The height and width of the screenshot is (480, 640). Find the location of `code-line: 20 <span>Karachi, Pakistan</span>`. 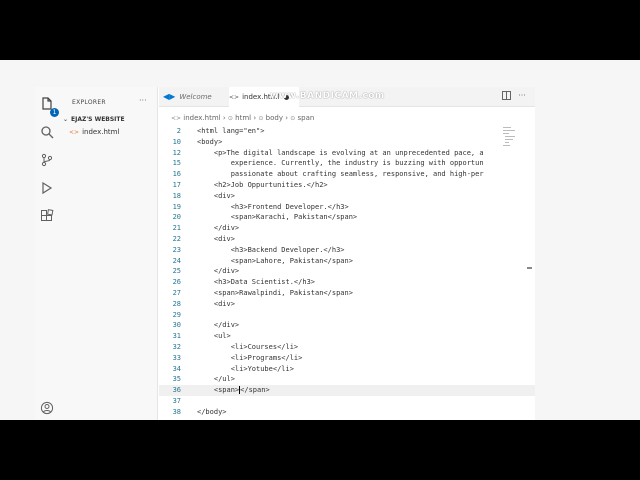

code-line: 20 <span>Karachi, Pakistan</span> is located at coordinates (347, 217).